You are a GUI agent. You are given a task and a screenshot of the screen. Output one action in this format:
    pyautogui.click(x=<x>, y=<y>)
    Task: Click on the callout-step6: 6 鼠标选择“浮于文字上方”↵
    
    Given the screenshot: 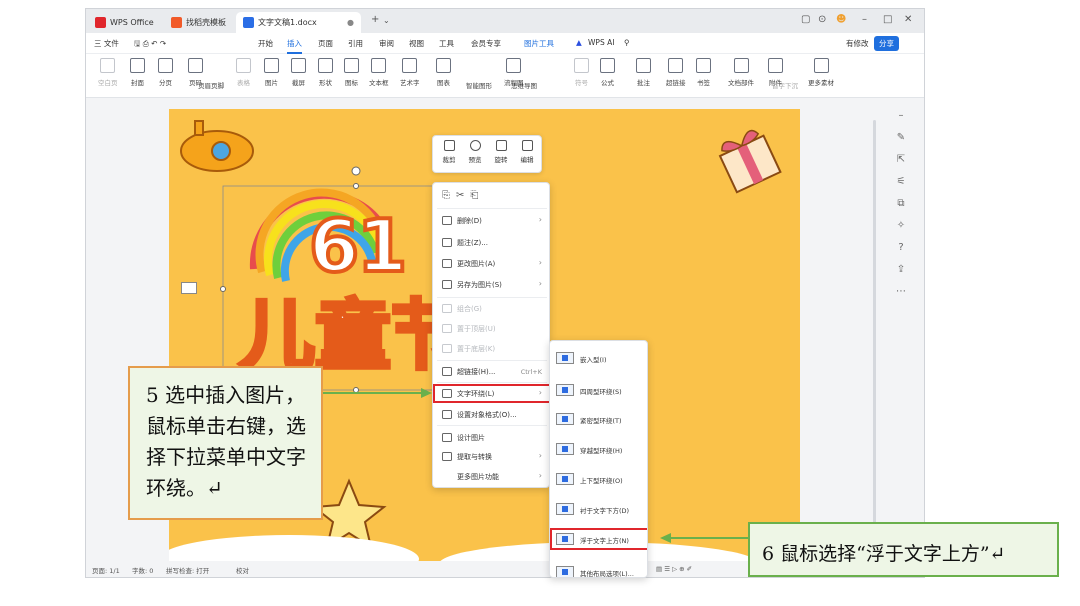 What is the action you would take?
    pyautogui.click(x=903, y=549)
    